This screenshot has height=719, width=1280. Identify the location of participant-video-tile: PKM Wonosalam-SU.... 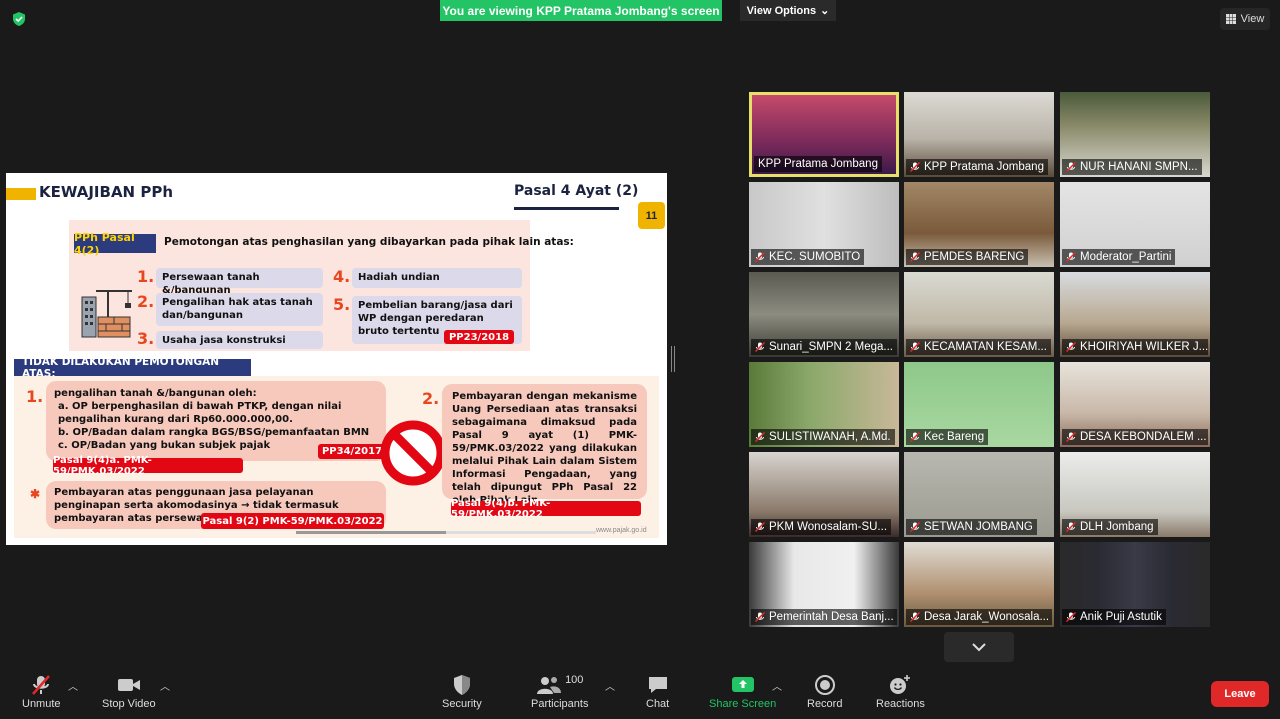
(824, 494).